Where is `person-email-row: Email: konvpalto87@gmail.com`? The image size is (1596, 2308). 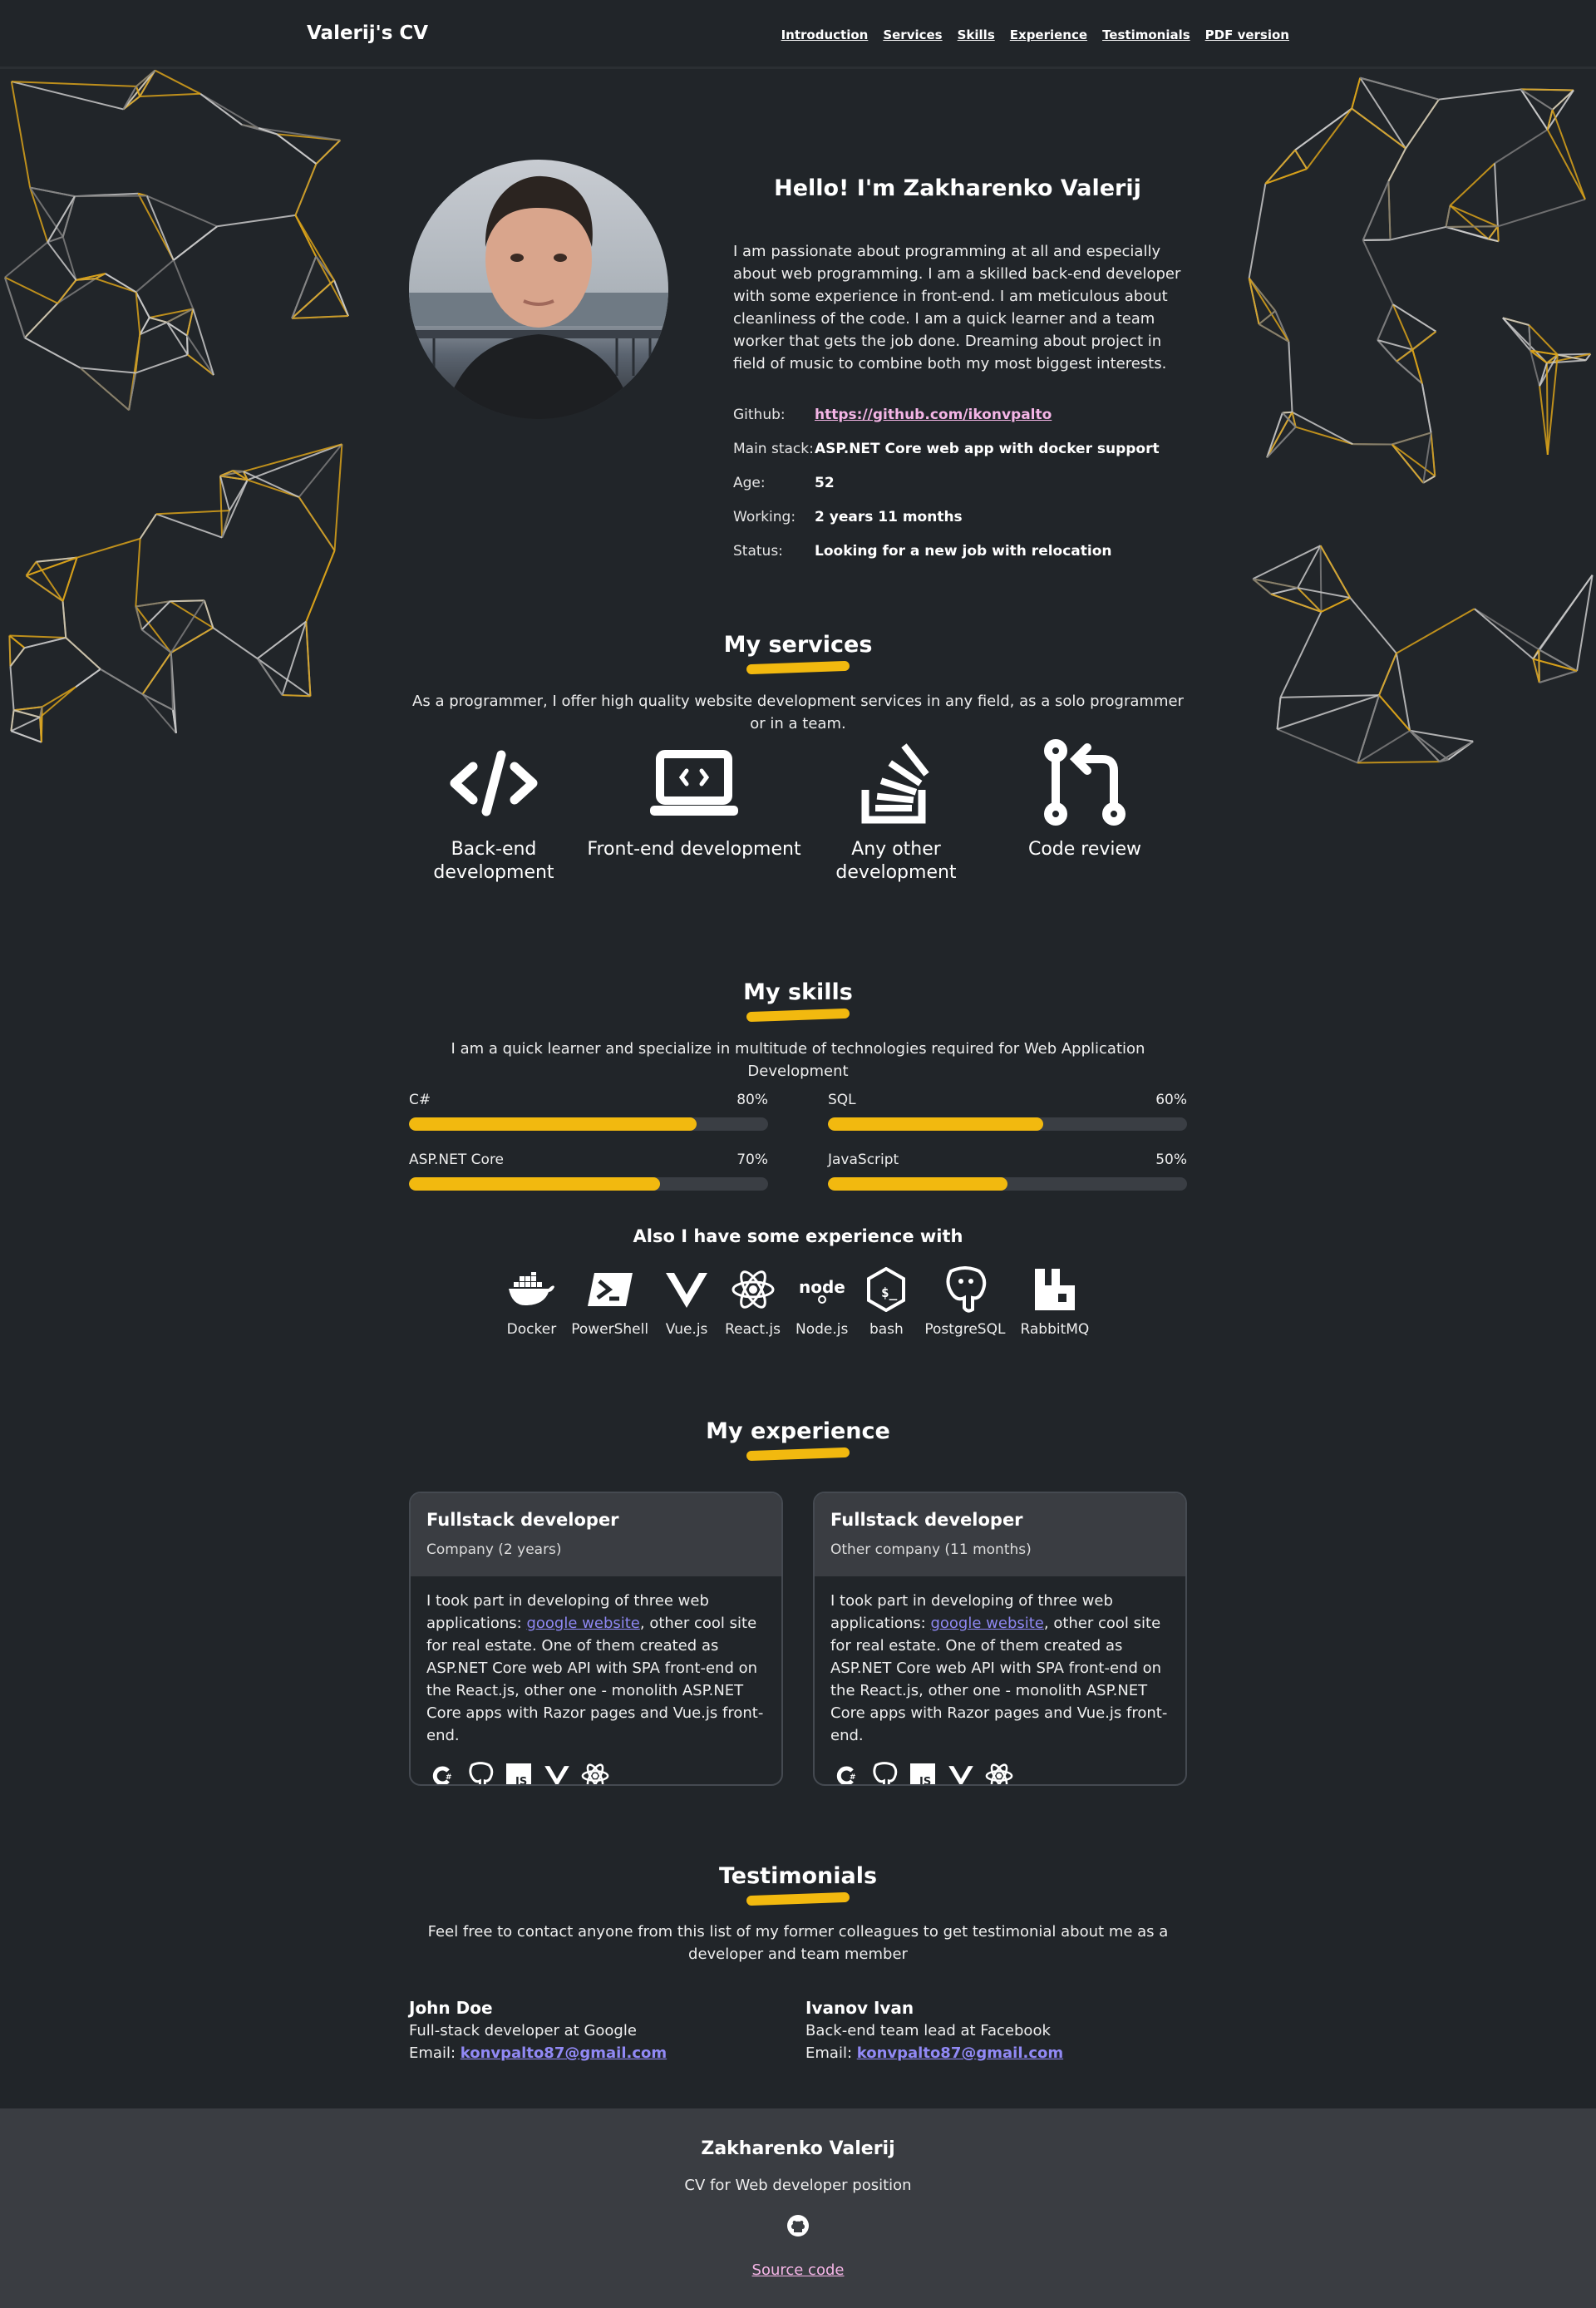 person-email-row: Email: konvpalto87@gmail.com is located at coordinates (980, 2053).